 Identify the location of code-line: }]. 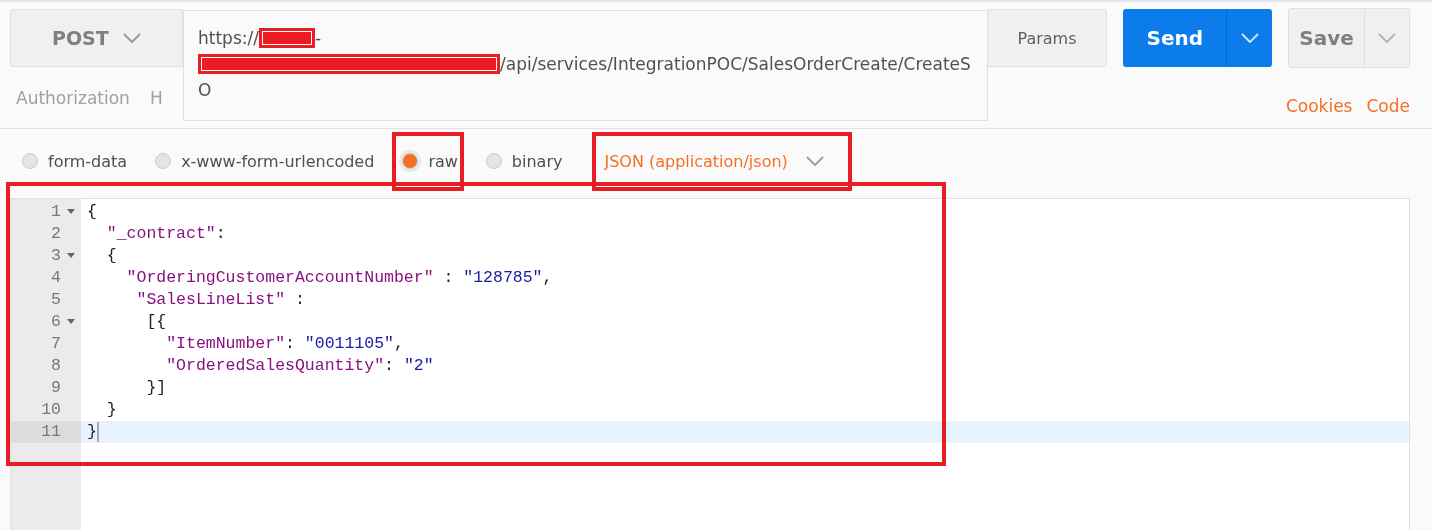
(156, 388).